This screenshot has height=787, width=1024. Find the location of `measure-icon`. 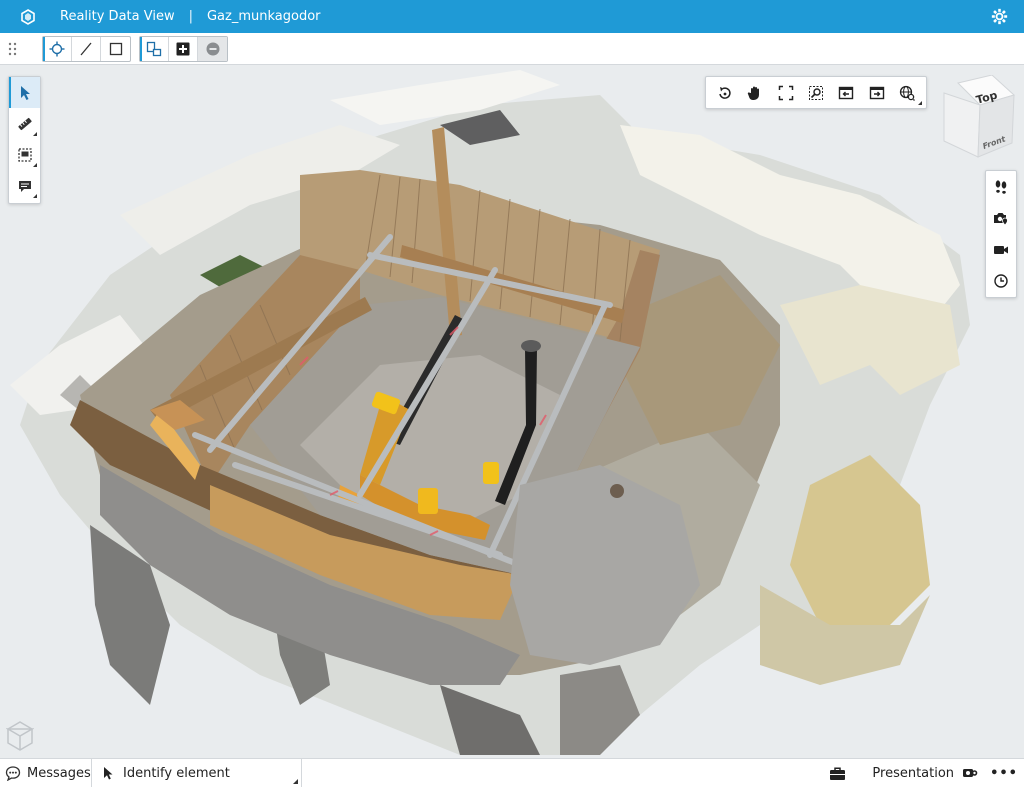

measure-icon is located at coordinates (24, 123).